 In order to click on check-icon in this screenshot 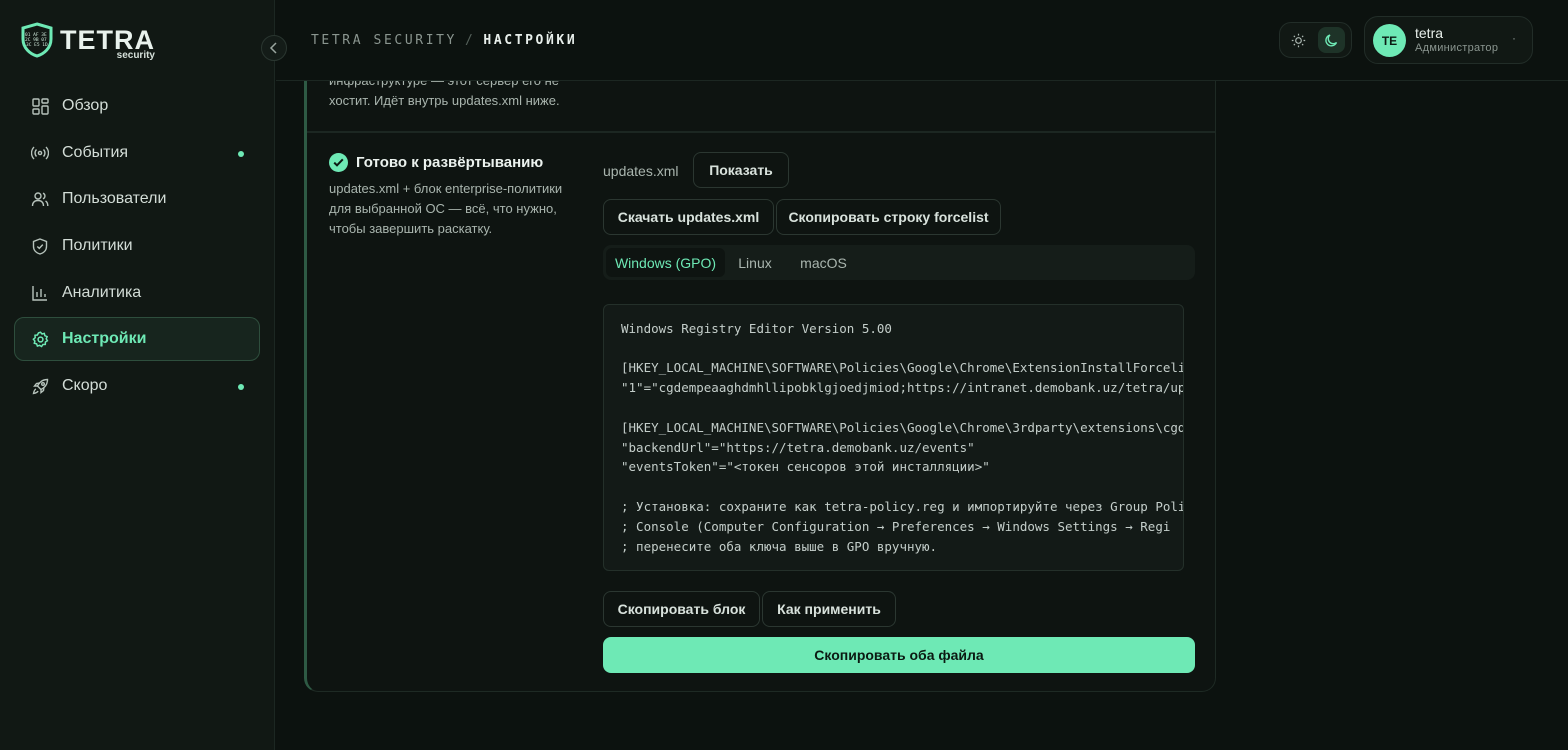, I will do `click(338, 162)`.